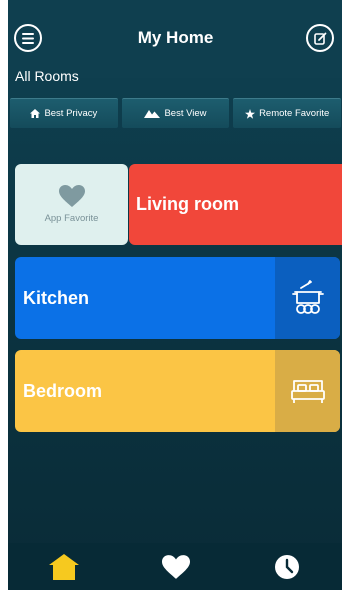 This screenshot has height=590, width=342. What do you see at coordinates (175, 37) in the screenshot?
I see `page-title: My Home` at bounding box center [175, 37].